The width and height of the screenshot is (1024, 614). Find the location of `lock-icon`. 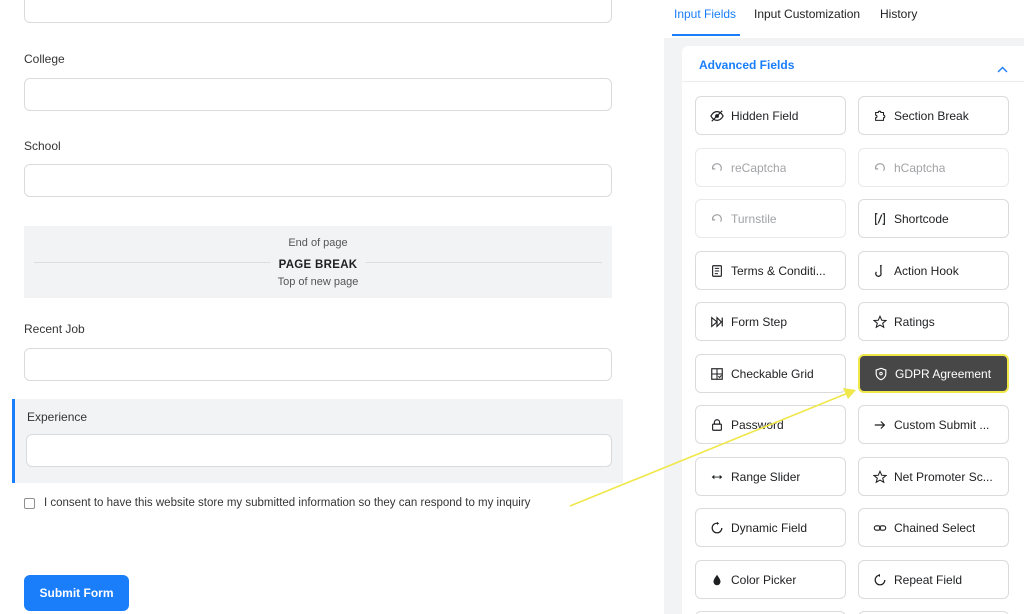

lock-icon is located at coordinates (717, 425).